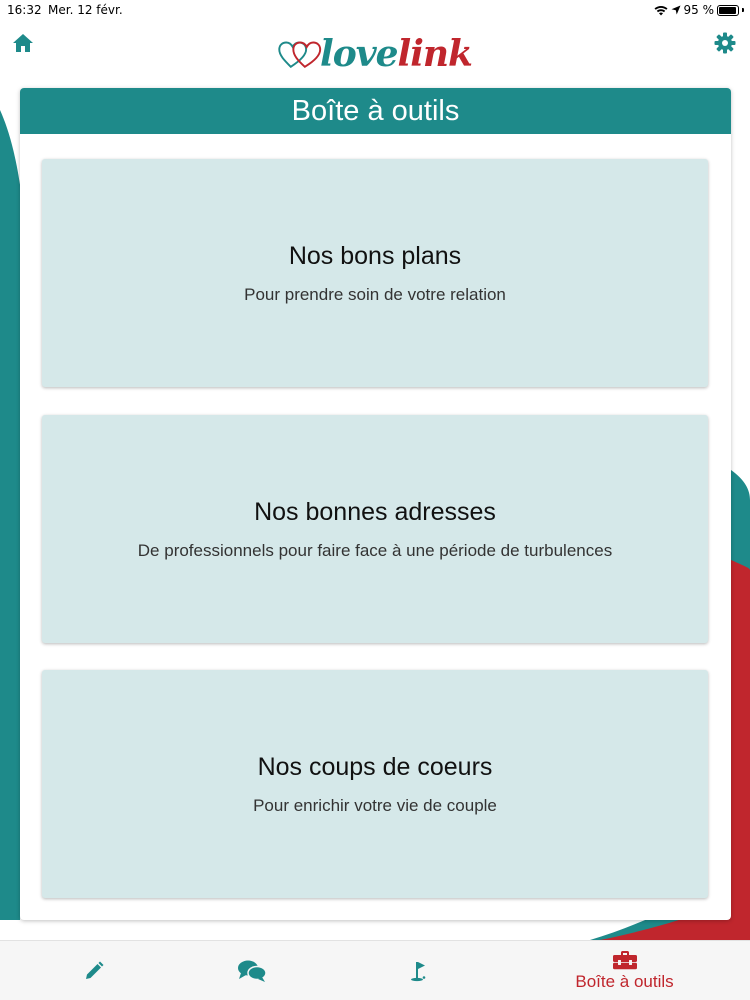  What do you see at coordinates (359, 54) in the screenshot?
I see `logo-word-love: love` at bounding box center [359, 54].